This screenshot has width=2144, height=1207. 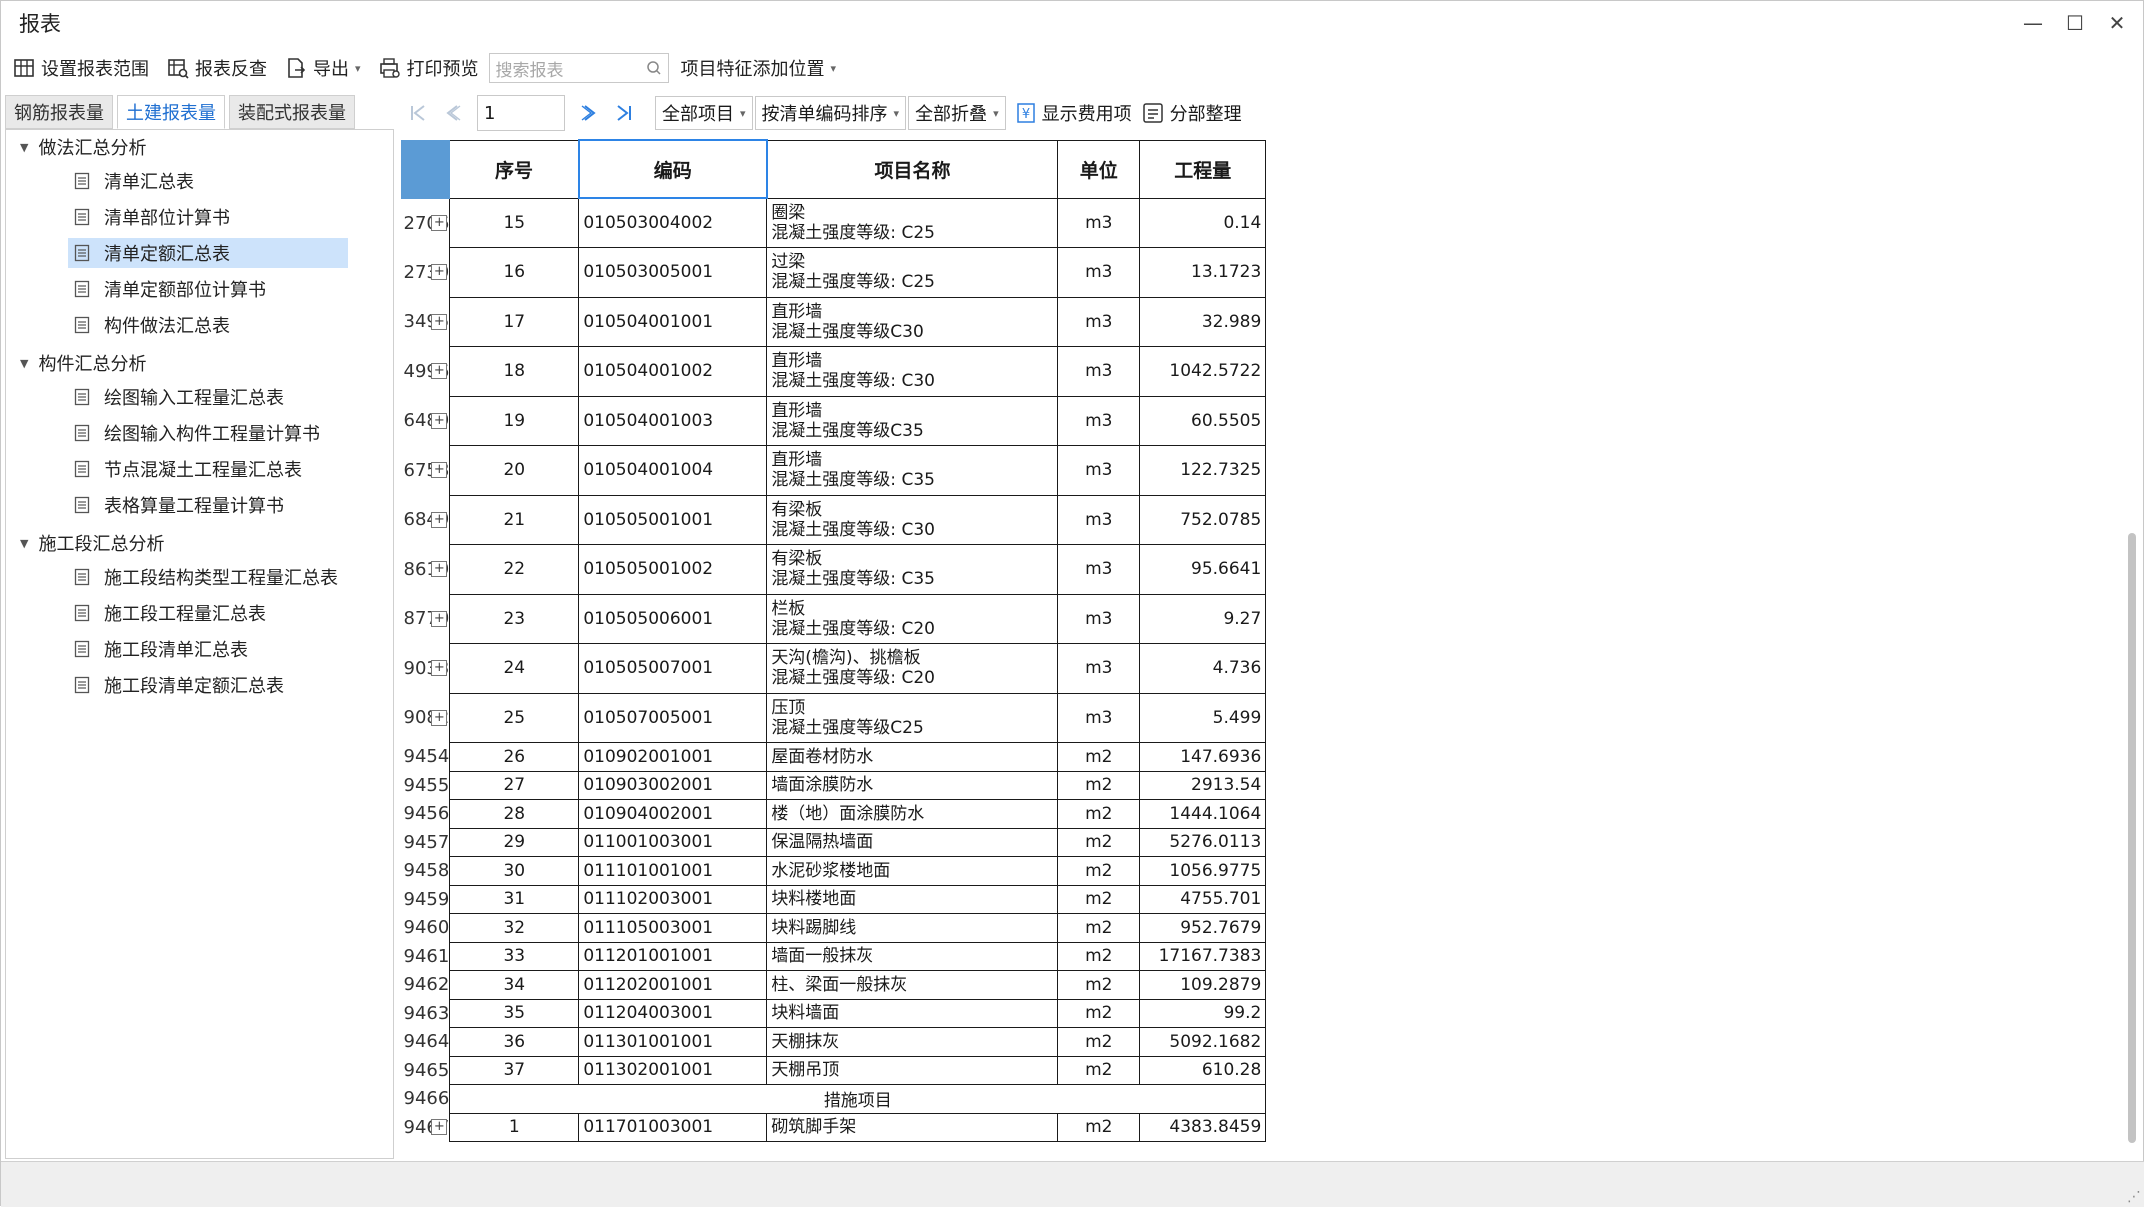 I want to click on tree-item: 施工段工程量汇总表, so click(x=170, y=613).